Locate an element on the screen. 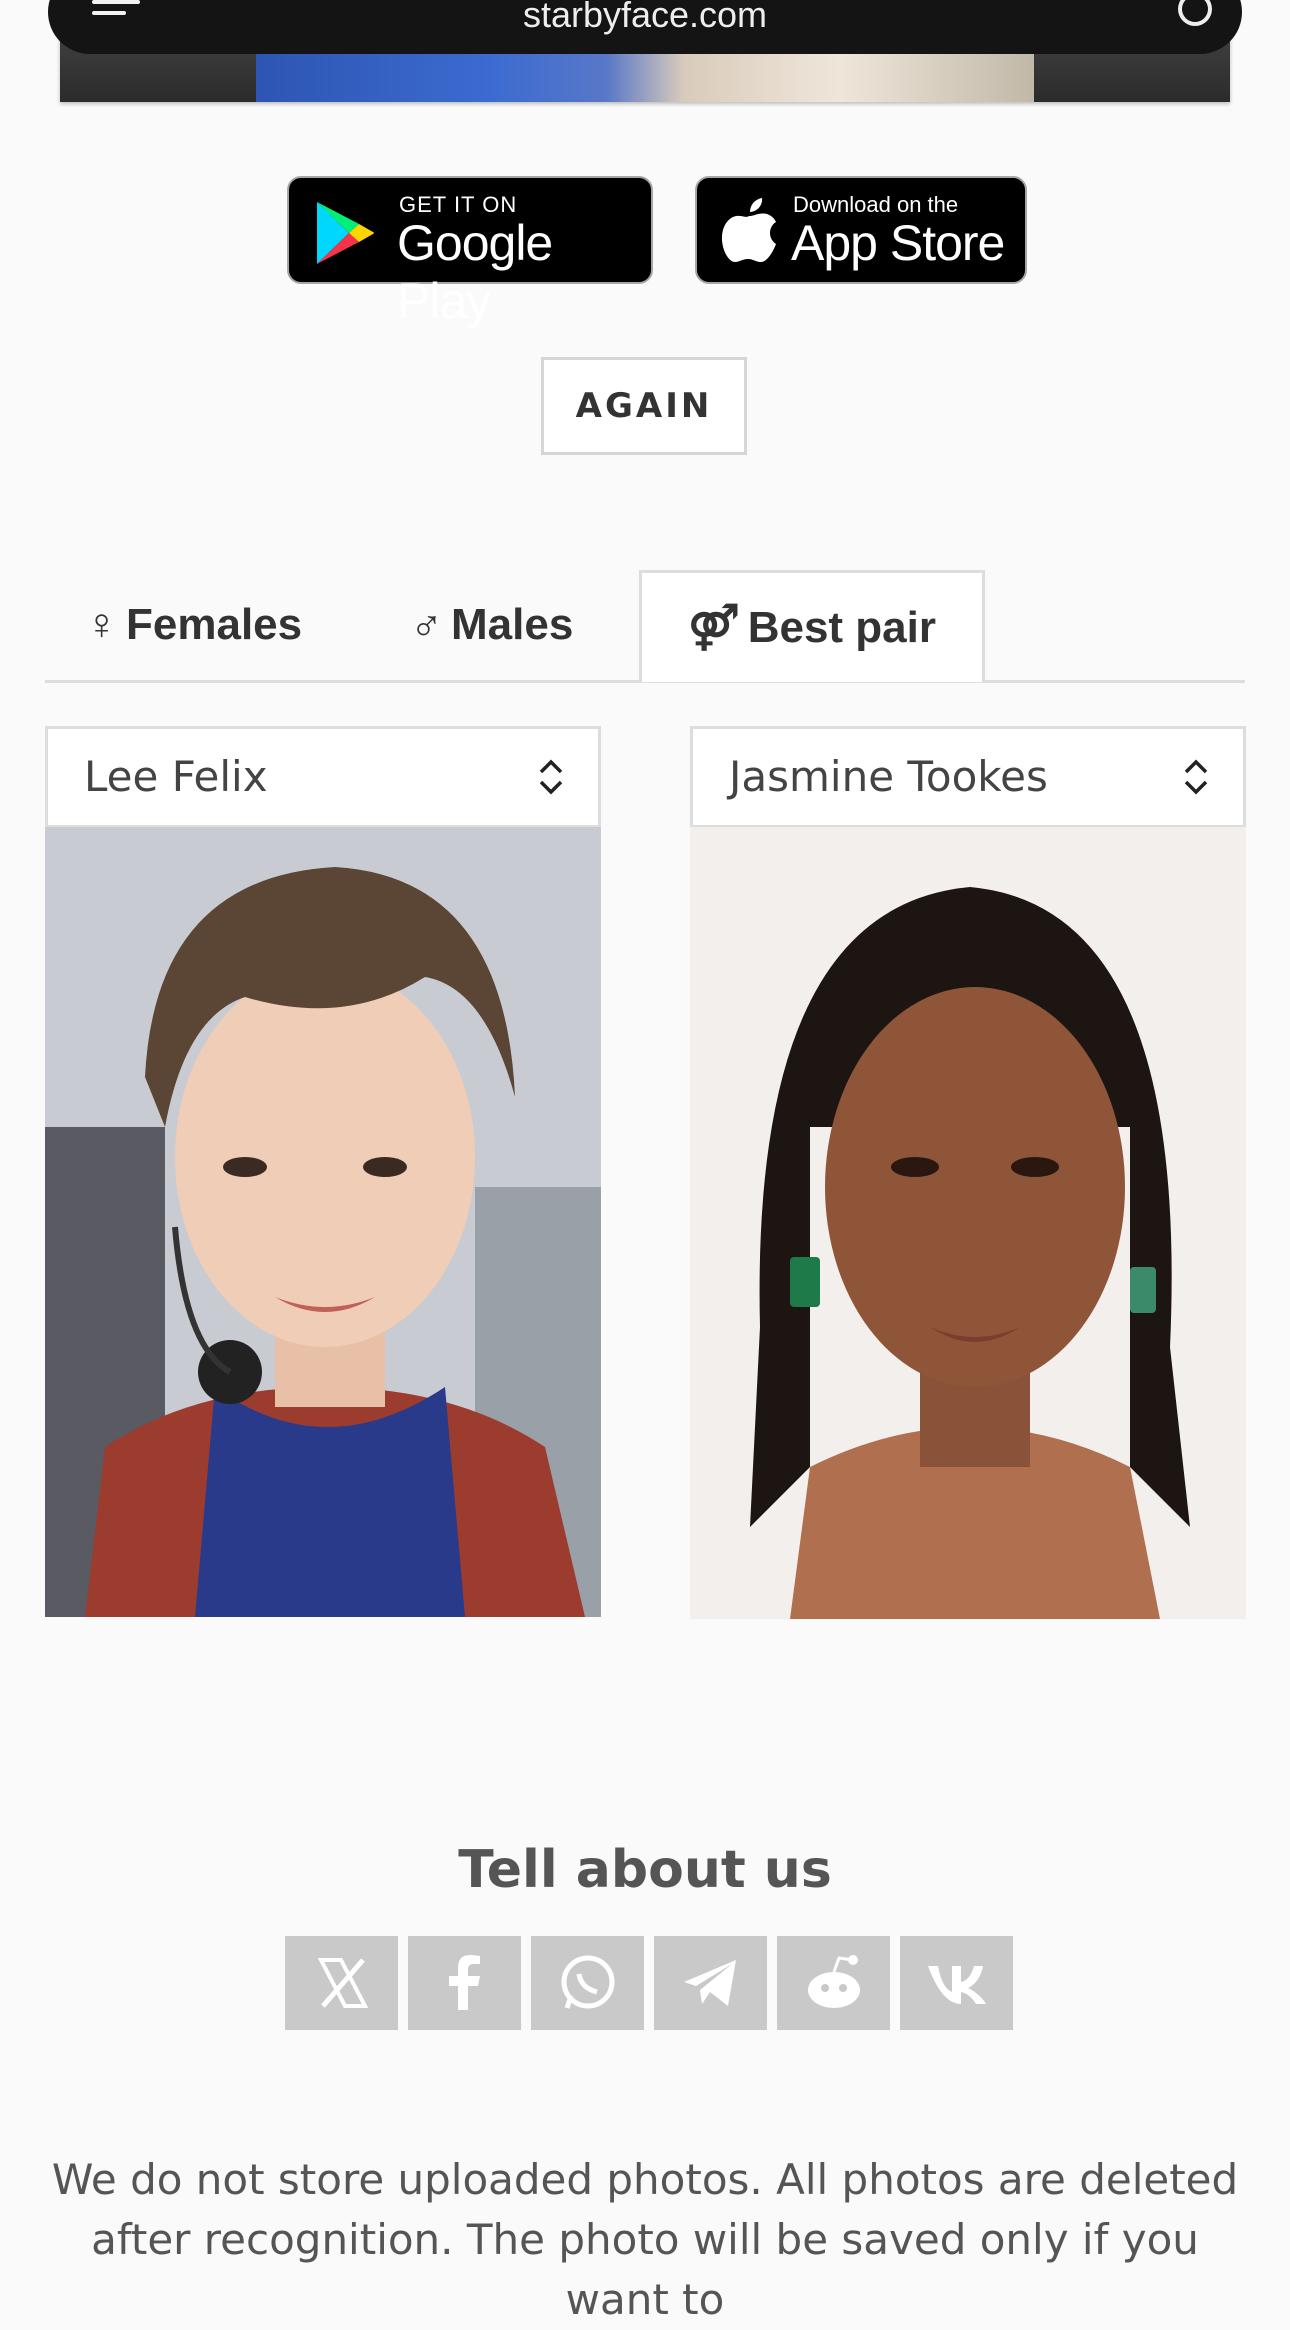 Image resolution: width=1290 pixels, height=2330 pixels. app-store-button: Download on the App Store is located at coordinates (861, 230).